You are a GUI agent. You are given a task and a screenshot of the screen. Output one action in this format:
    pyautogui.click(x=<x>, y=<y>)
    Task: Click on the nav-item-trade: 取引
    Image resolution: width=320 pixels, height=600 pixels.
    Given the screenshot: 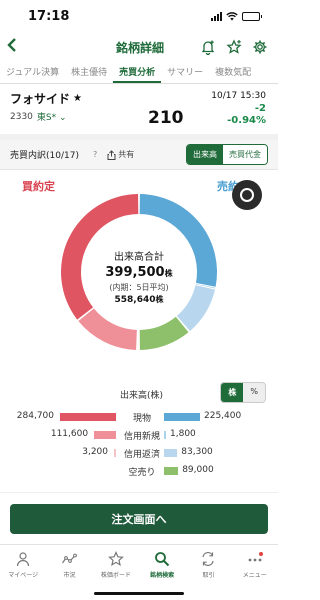 What is the action you would take?
    pyautogui.click(x=208, y=572)
    